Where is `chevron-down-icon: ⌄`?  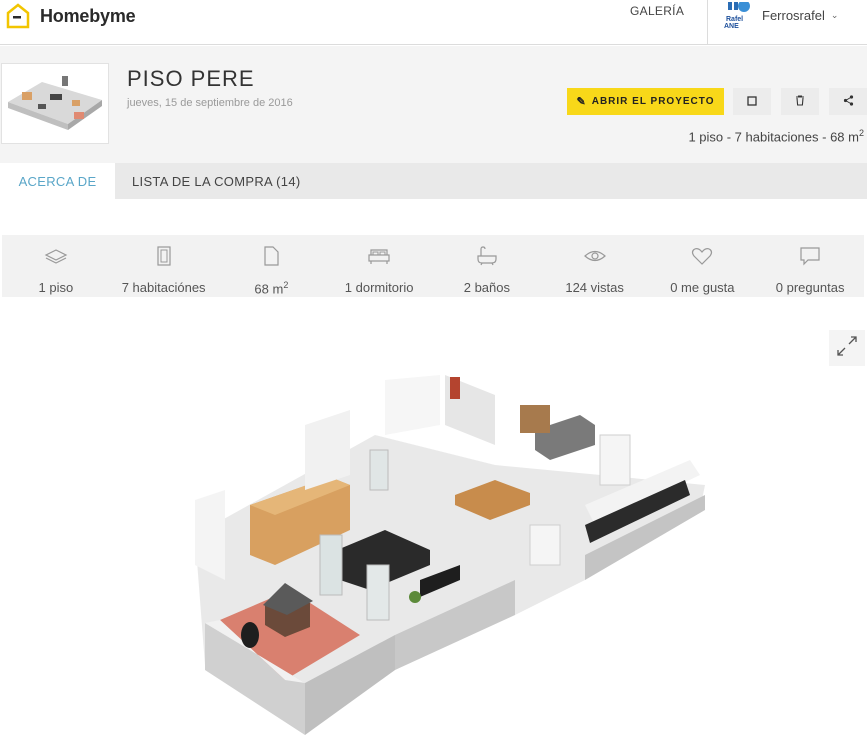
chevron-down-icon: ⌄ is located at coordinates (834, 14).